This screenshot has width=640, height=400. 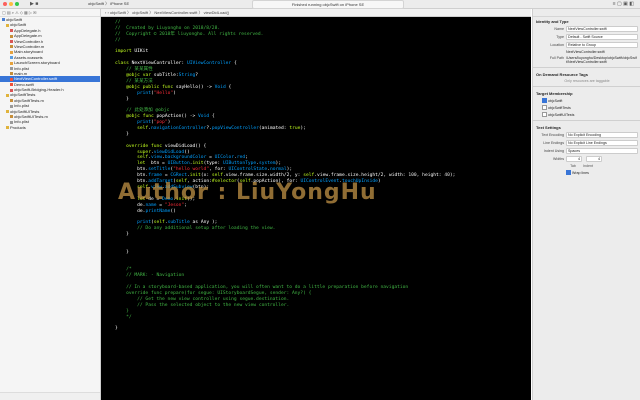 What do you see at coordinates (28, 57) in the screenshot?
I see `file-tree-item-label: Assets.xcassets` at bounding box center [28, 57].